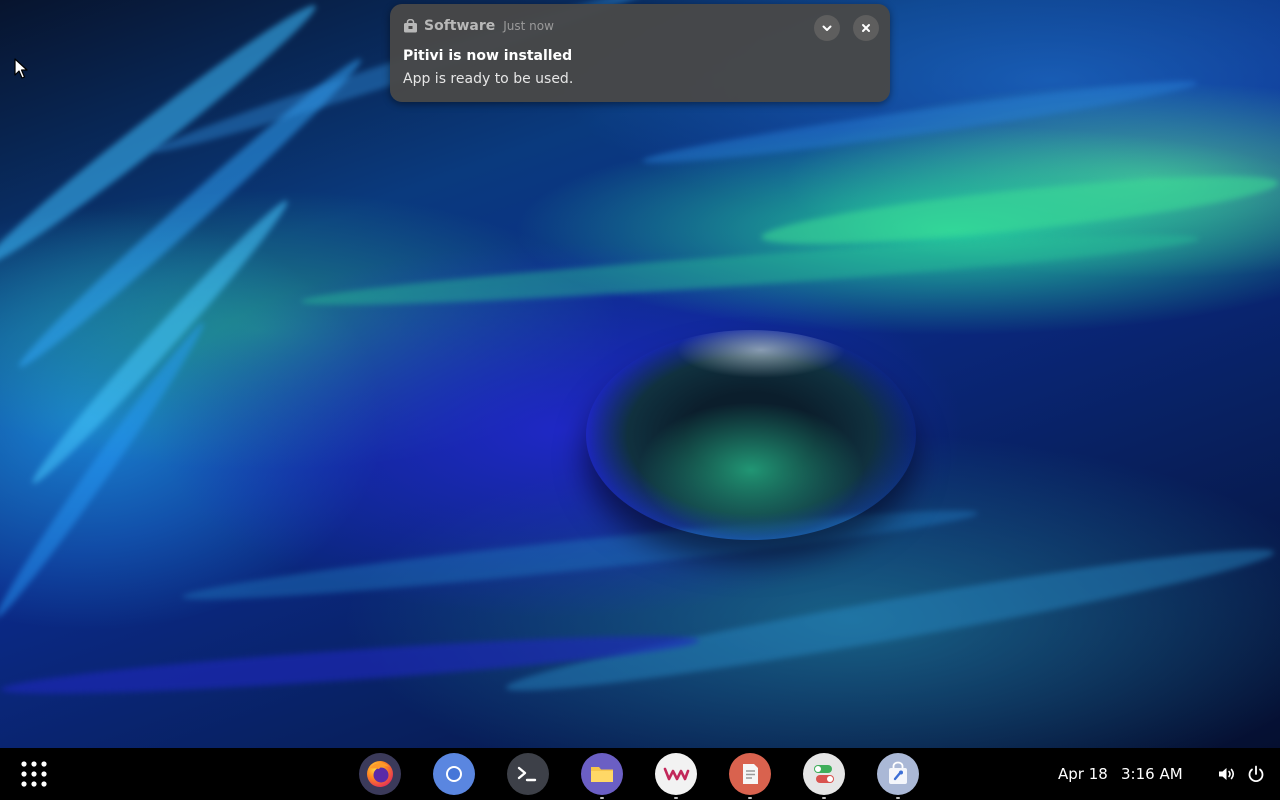  What do you see at coordinates (751, 435) in the screenshot?
I see `water-droplet` at bounding box center [751, 435].